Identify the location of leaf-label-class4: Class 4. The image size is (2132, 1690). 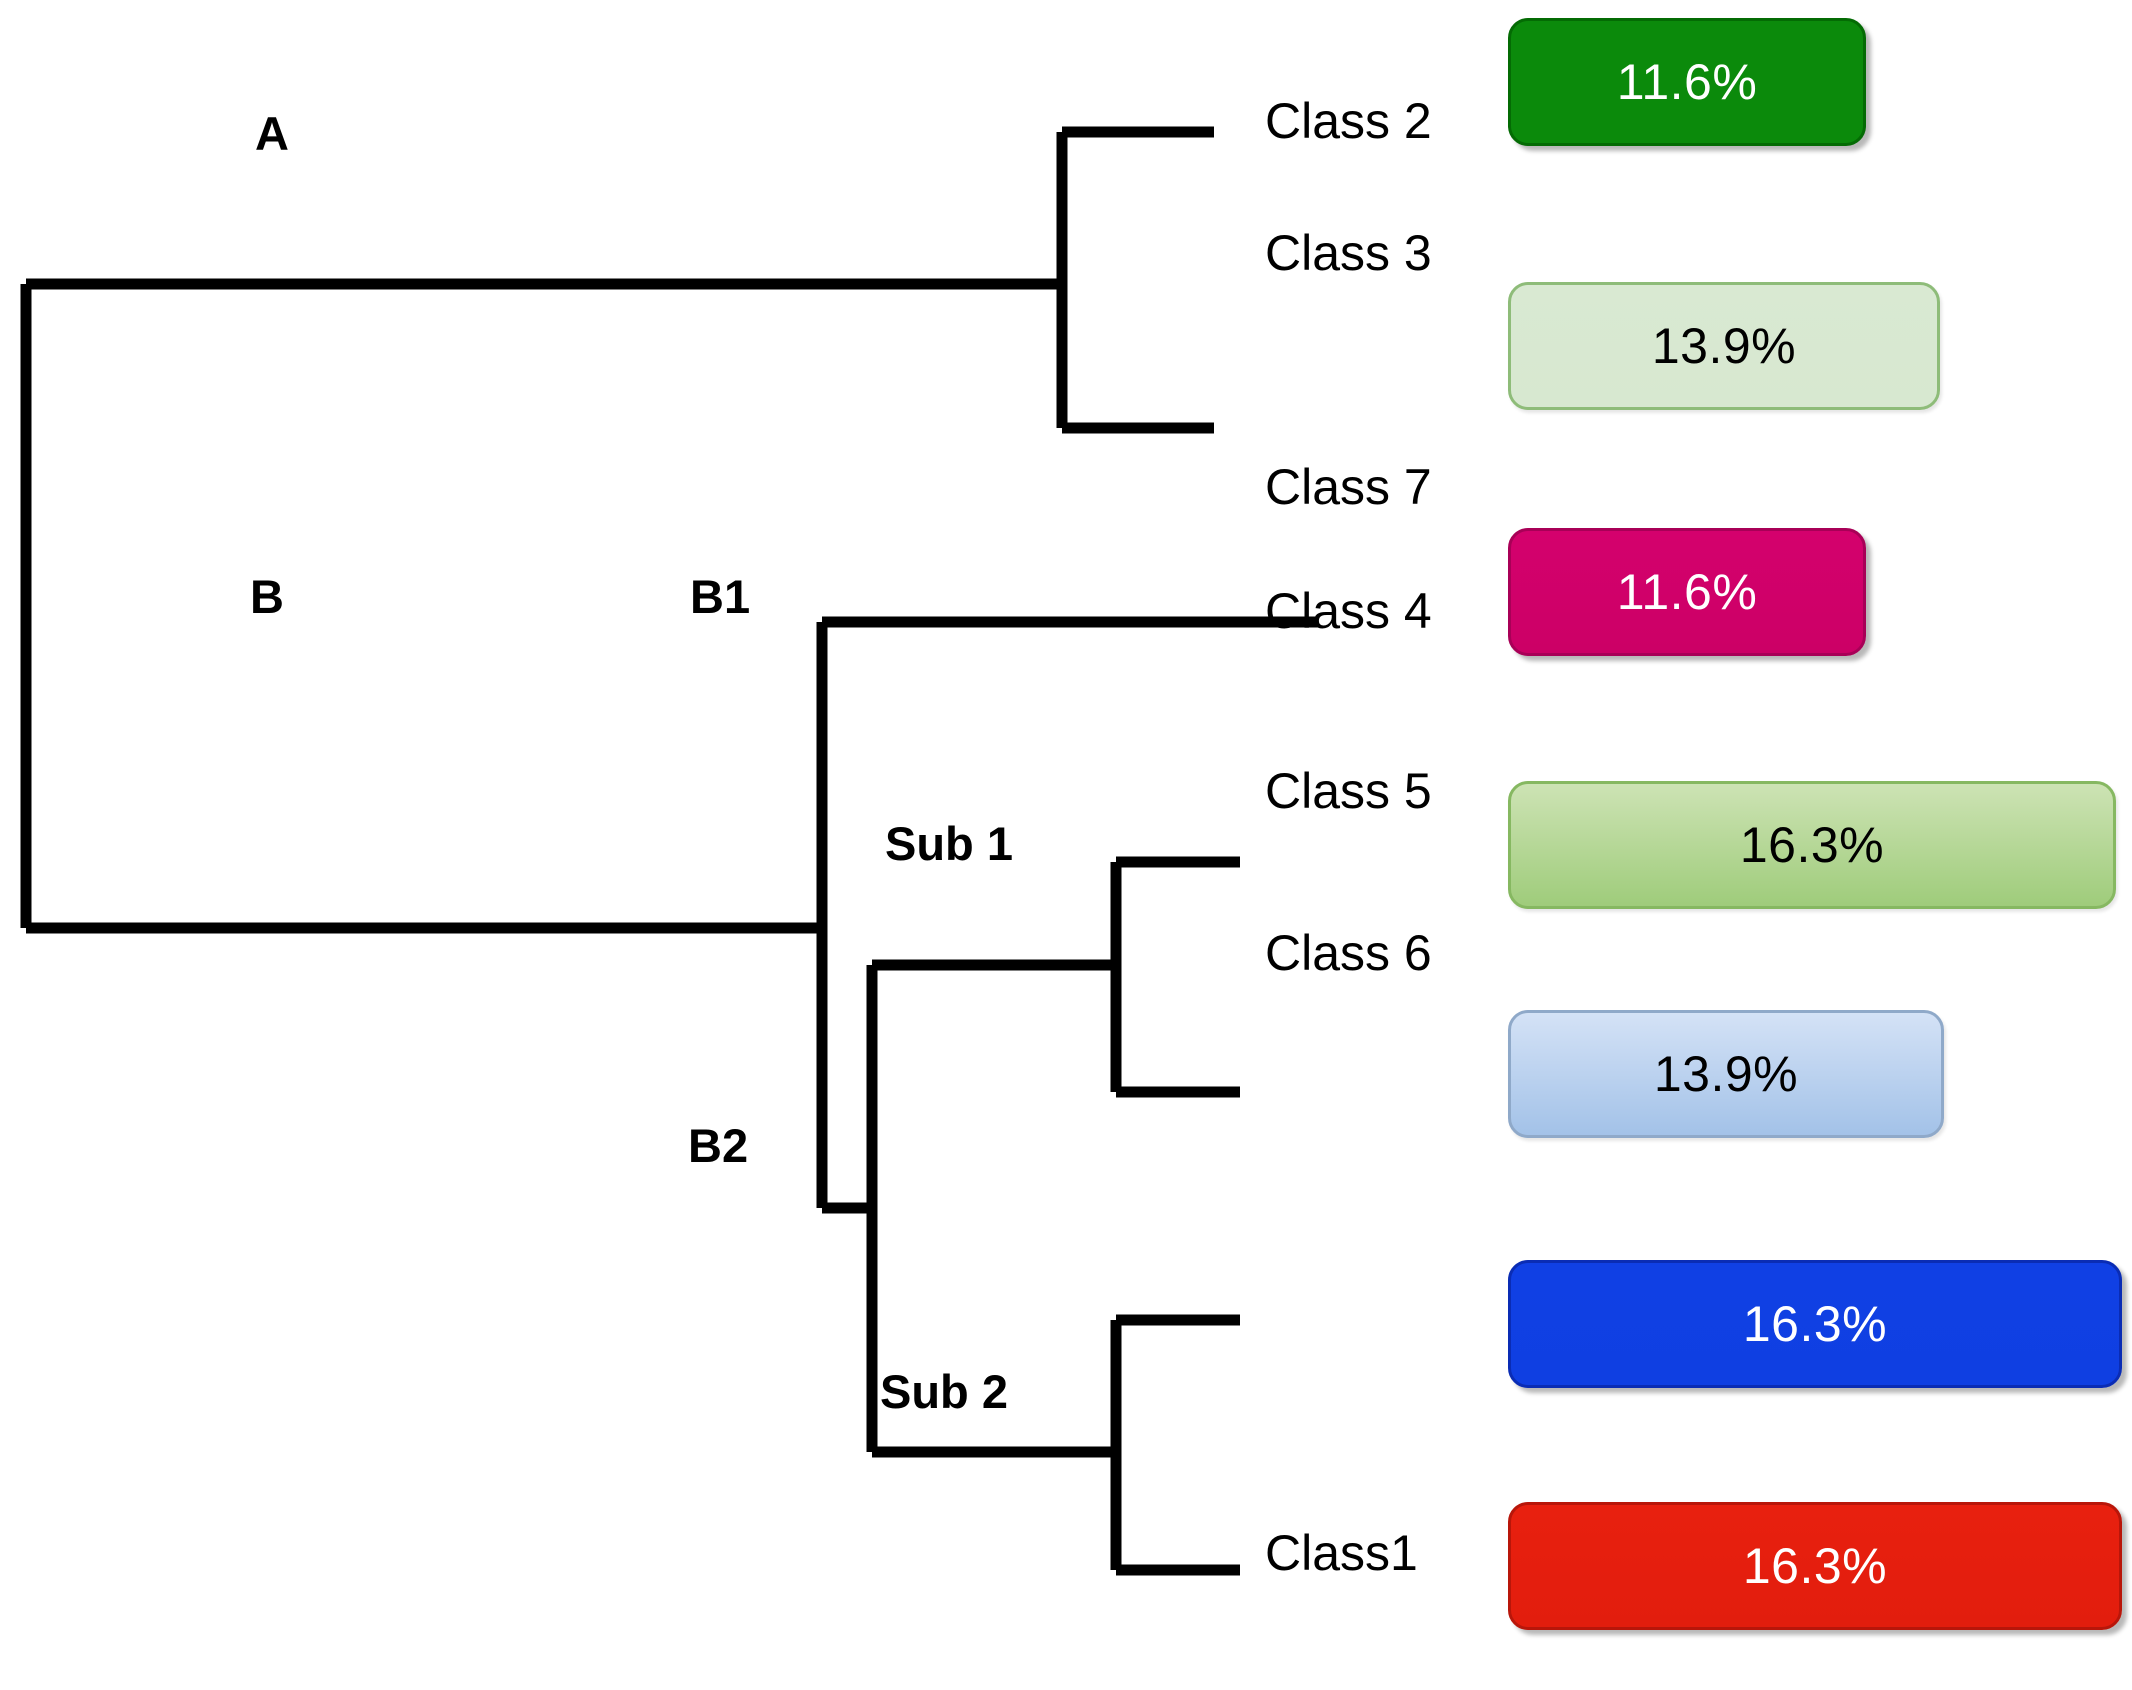
(1348, 611).